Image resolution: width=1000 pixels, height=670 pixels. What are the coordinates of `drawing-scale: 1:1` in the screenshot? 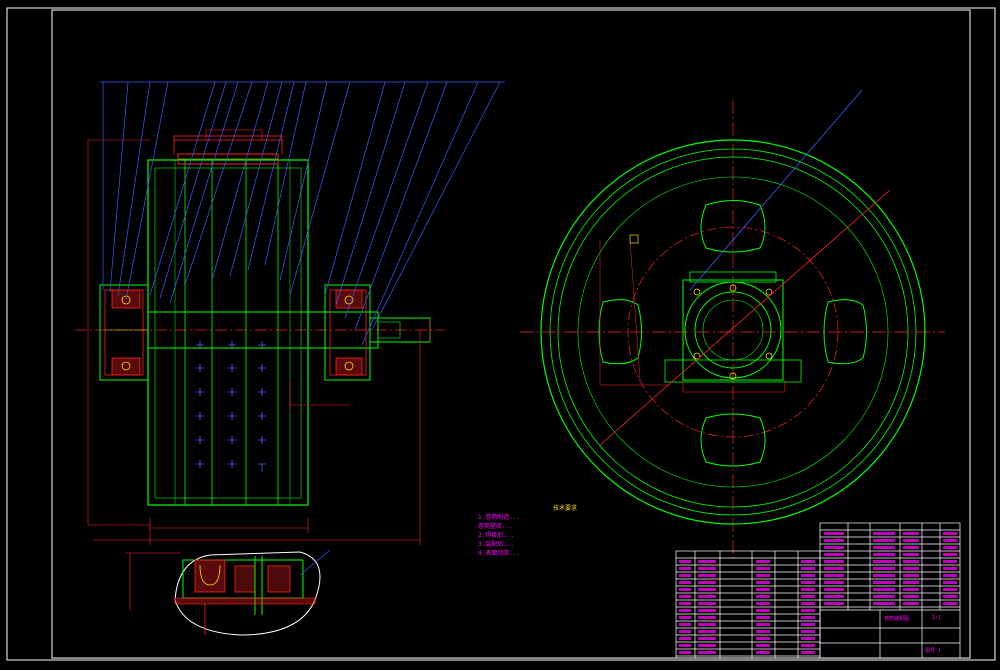 It's located at (937, 618).